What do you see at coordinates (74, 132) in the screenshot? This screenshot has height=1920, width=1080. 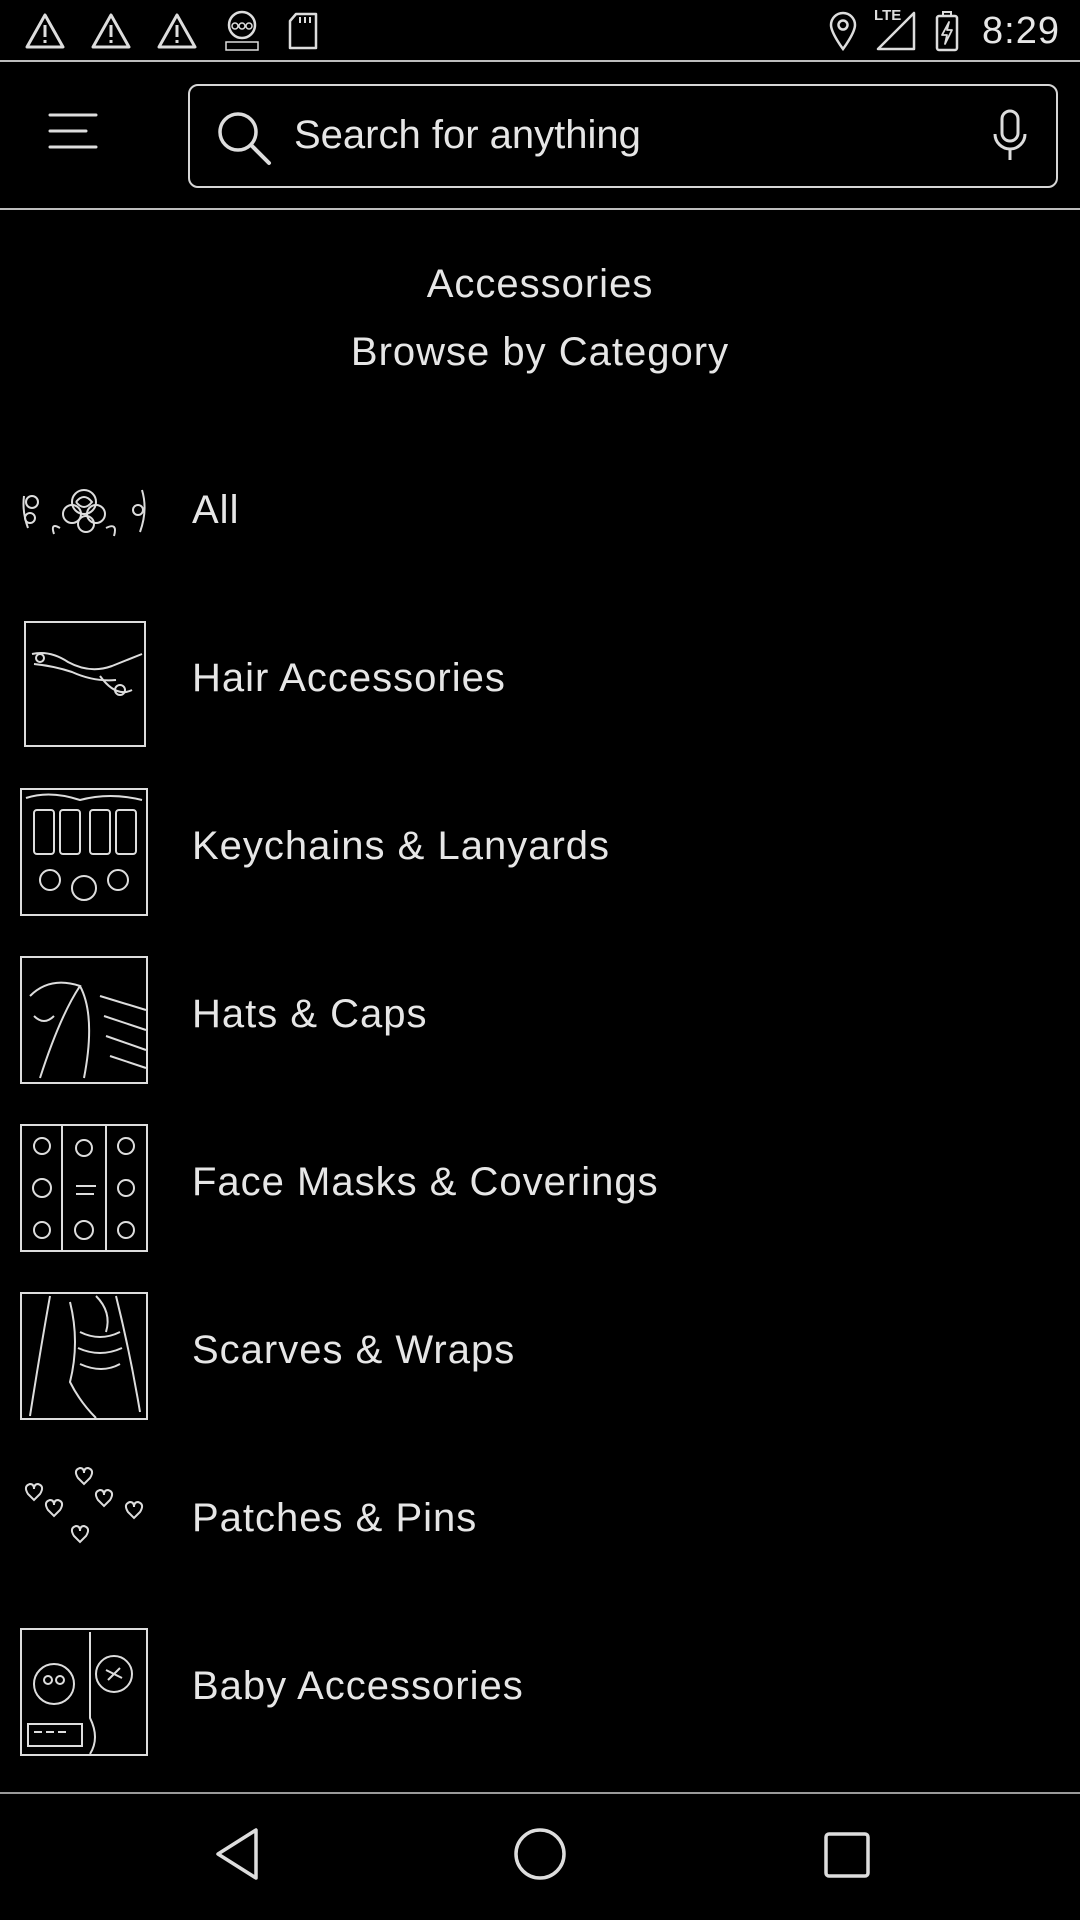 I see `hamburger-menu-icon` at bounding box center [74, 132].